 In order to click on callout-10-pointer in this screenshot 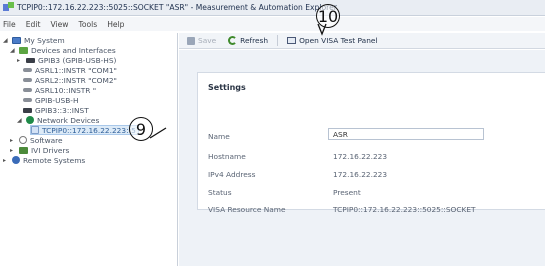, I will do `click(322, 29)`.